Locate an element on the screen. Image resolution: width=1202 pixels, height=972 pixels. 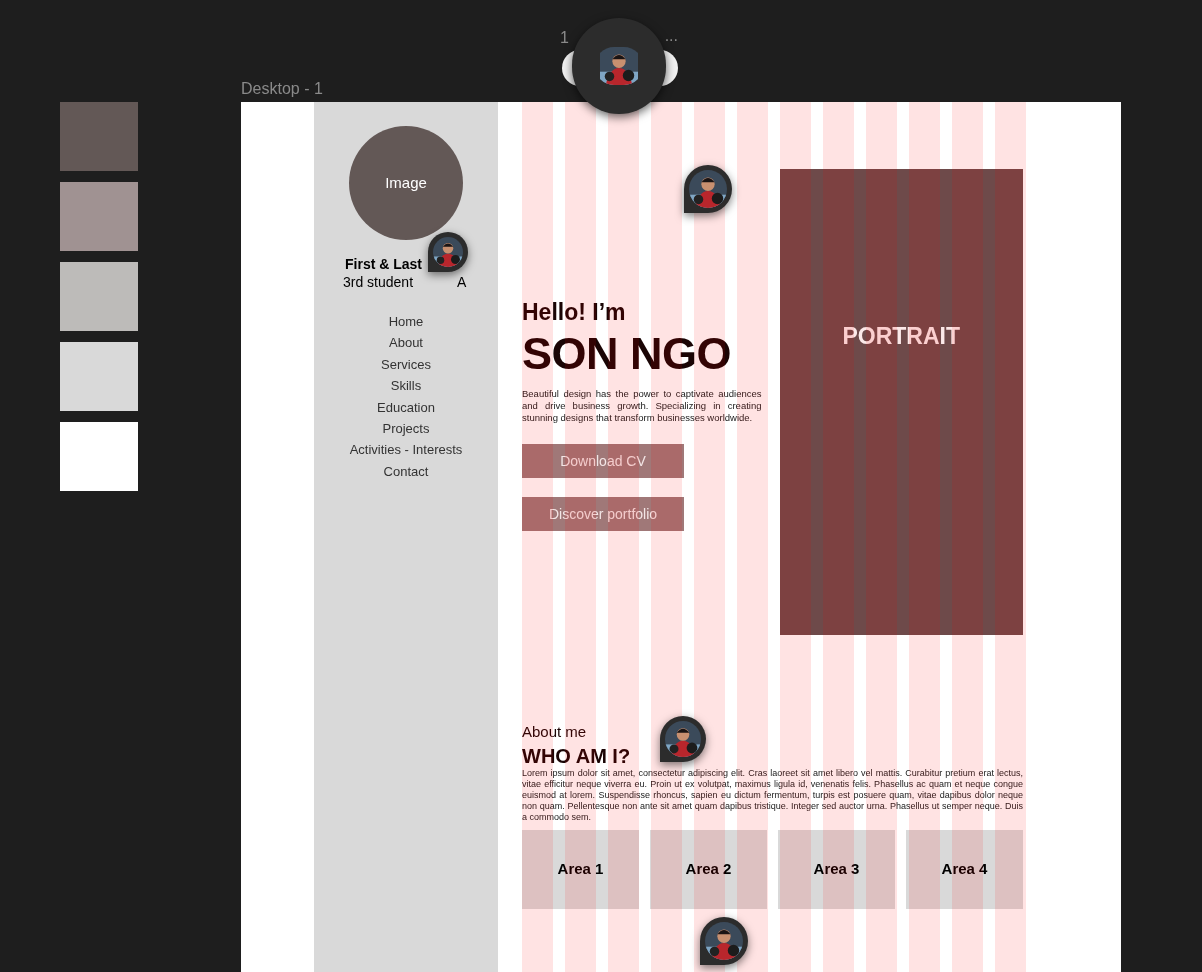
name-heading: SON NGO is located at coordinates (627, 354).